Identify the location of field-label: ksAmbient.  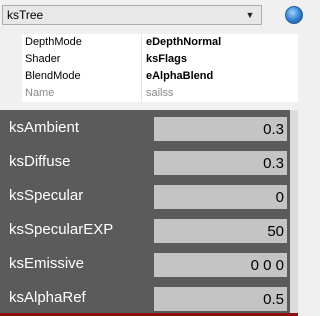
(44, 127).